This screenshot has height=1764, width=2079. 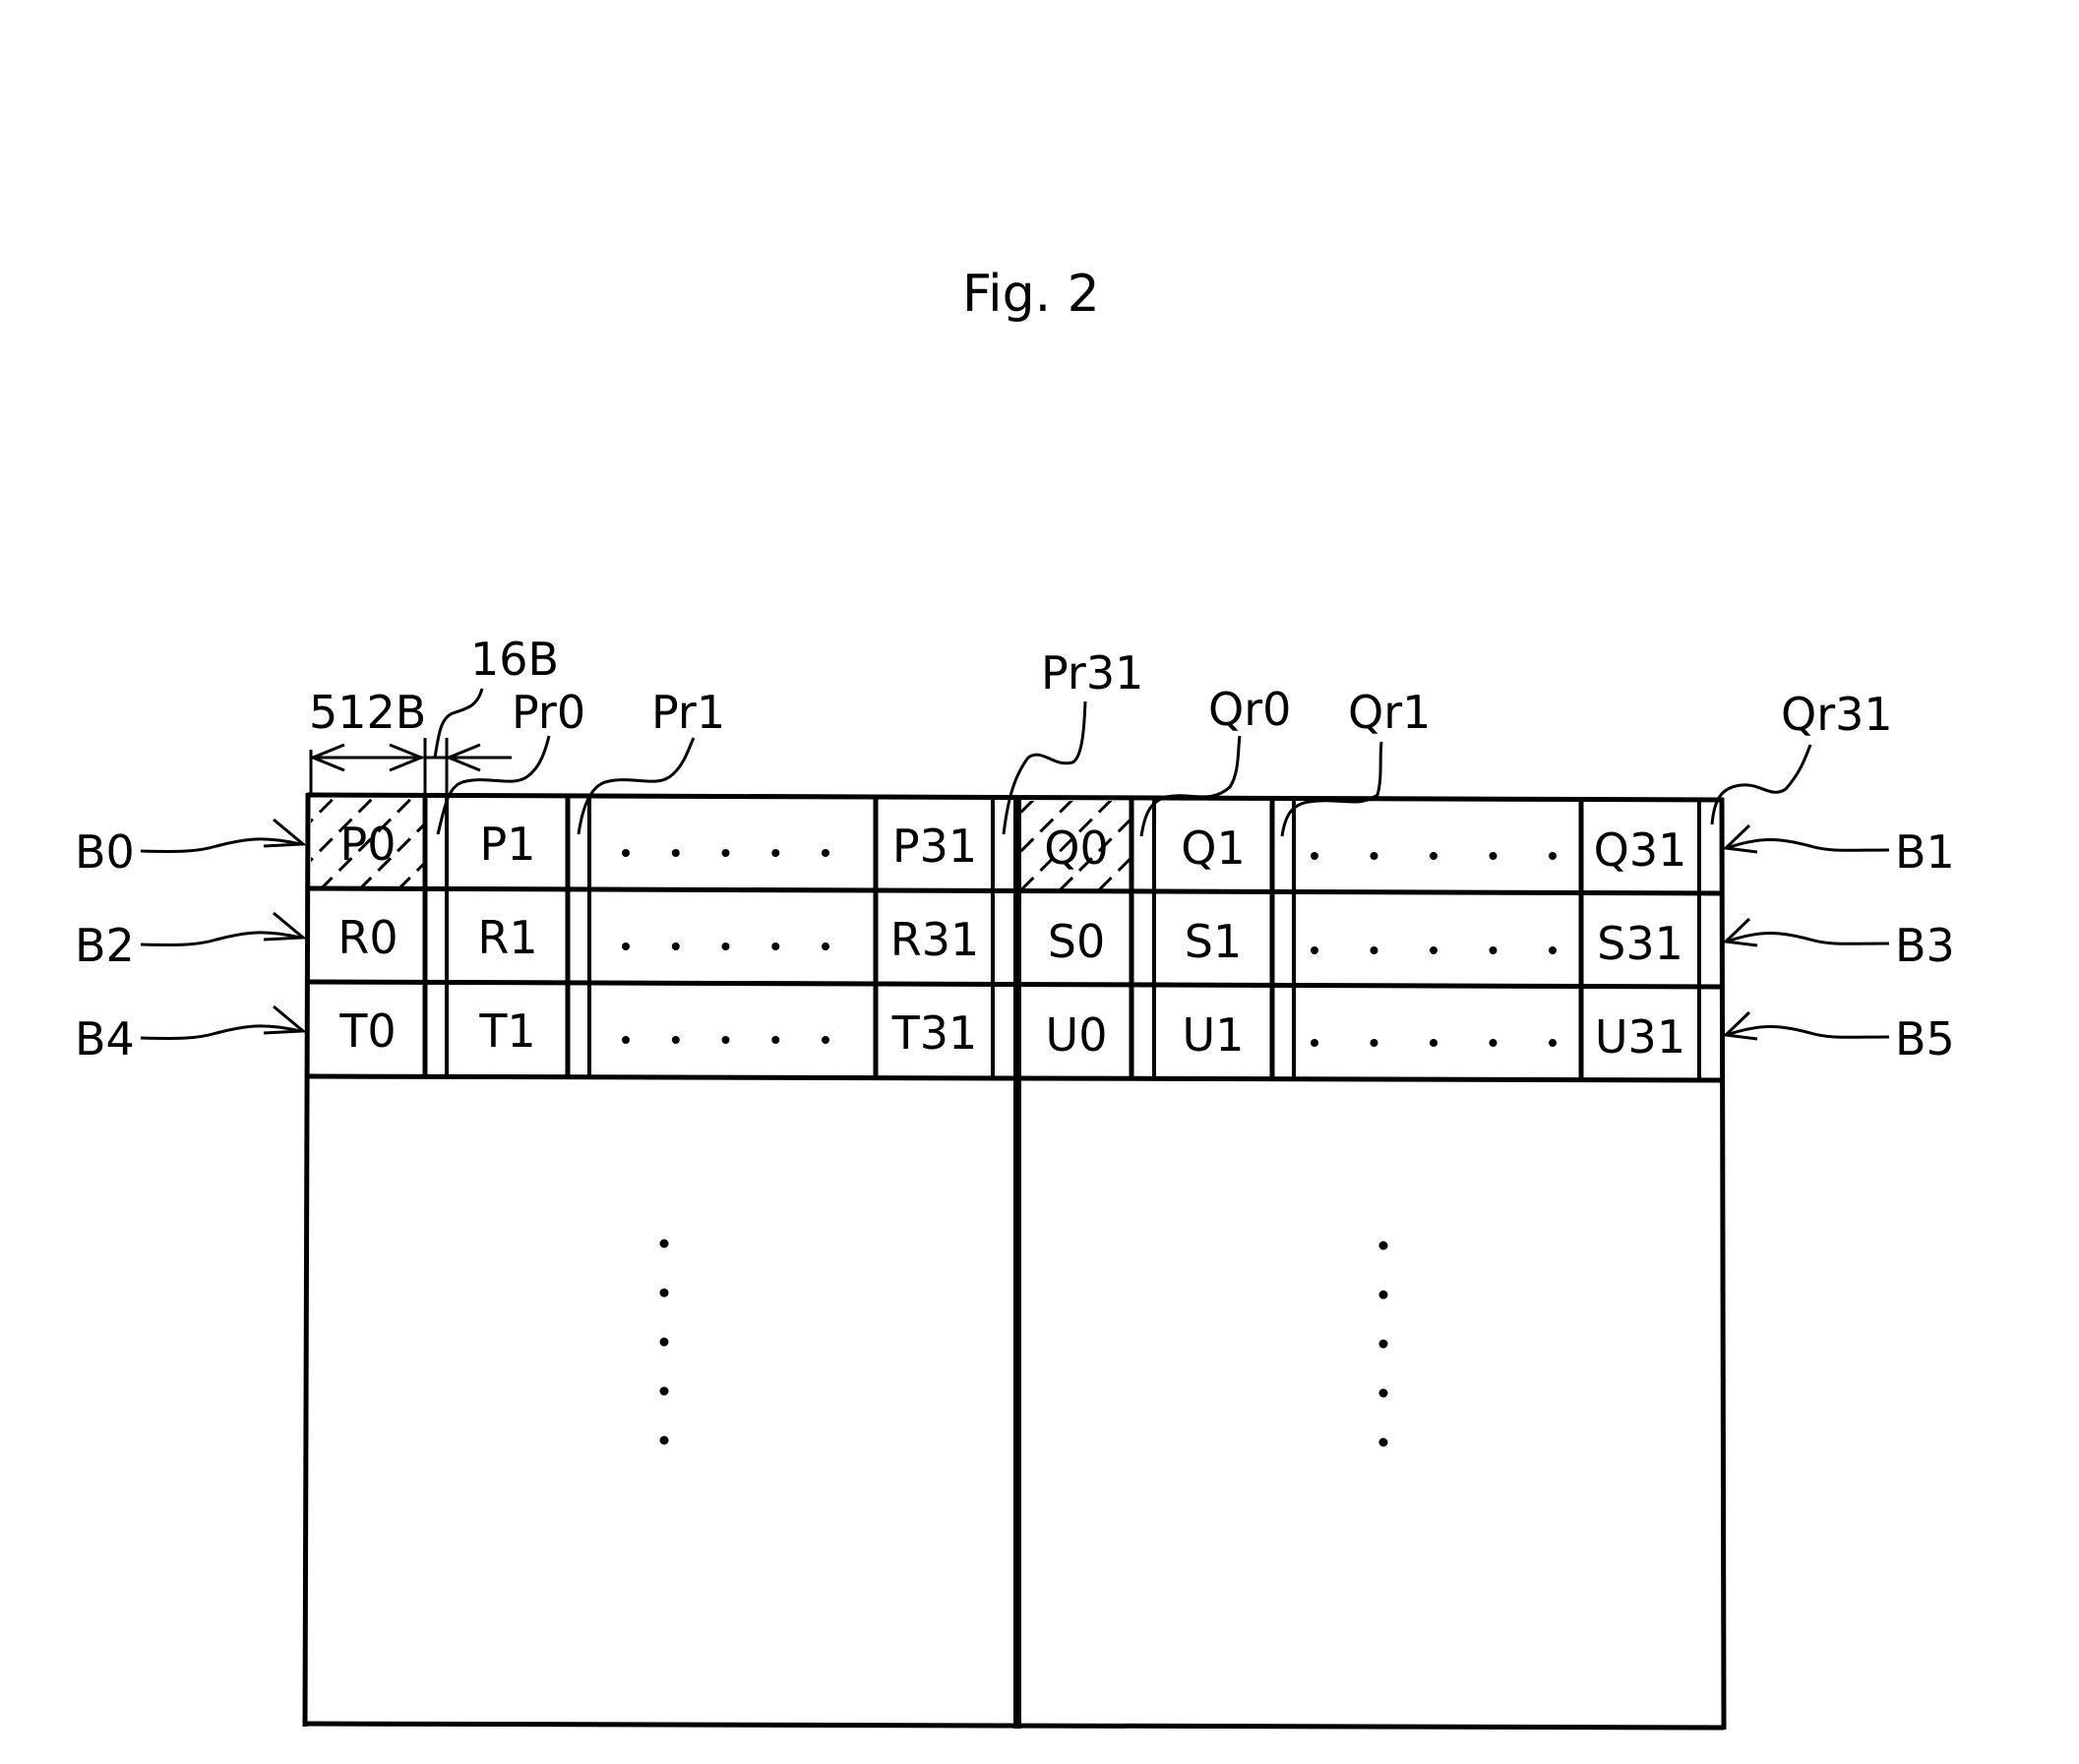 I want to click on cell-label: T0, so click(x=367, y=1031).